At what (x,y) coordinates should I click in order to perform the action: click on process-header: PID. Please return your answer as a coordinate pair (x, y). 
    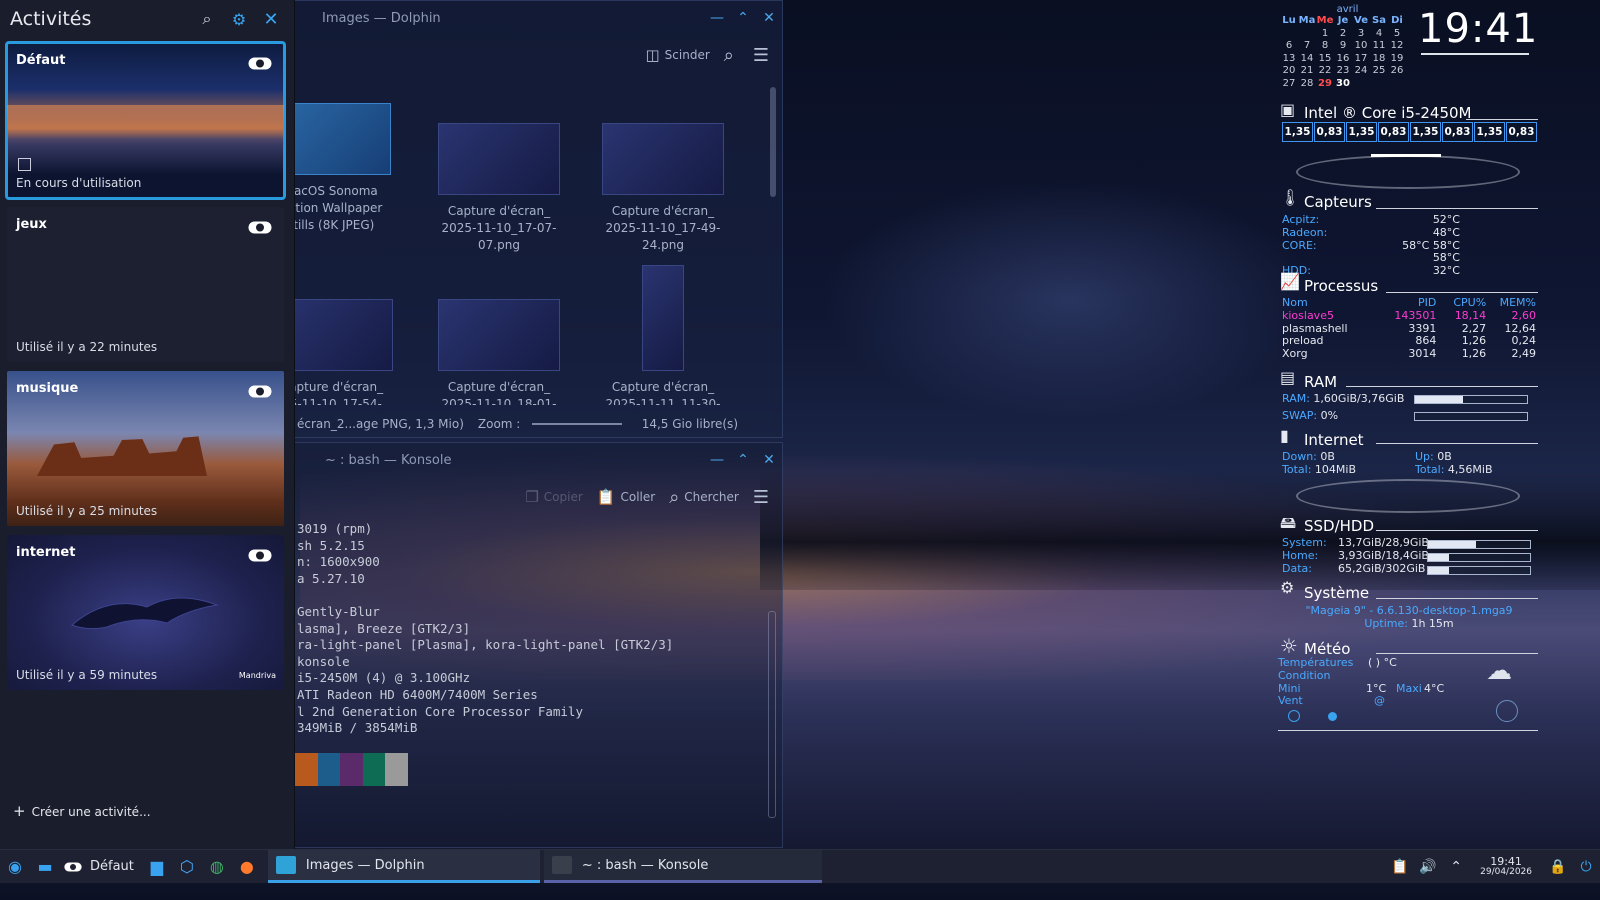
    Looking at the image, I should click on (1427, 302).